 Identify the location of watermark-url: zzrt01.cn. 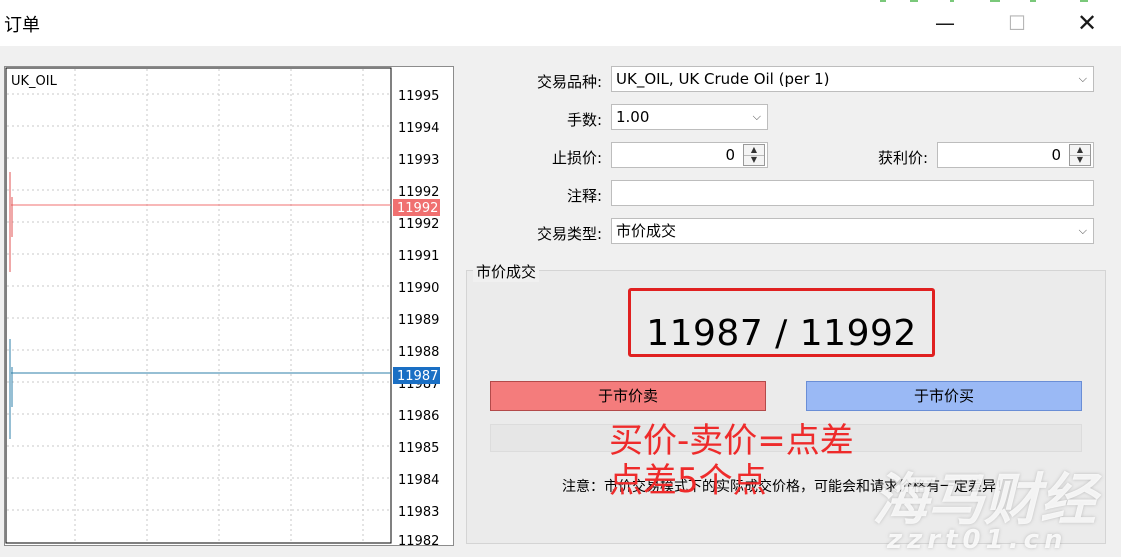
(977, 540).